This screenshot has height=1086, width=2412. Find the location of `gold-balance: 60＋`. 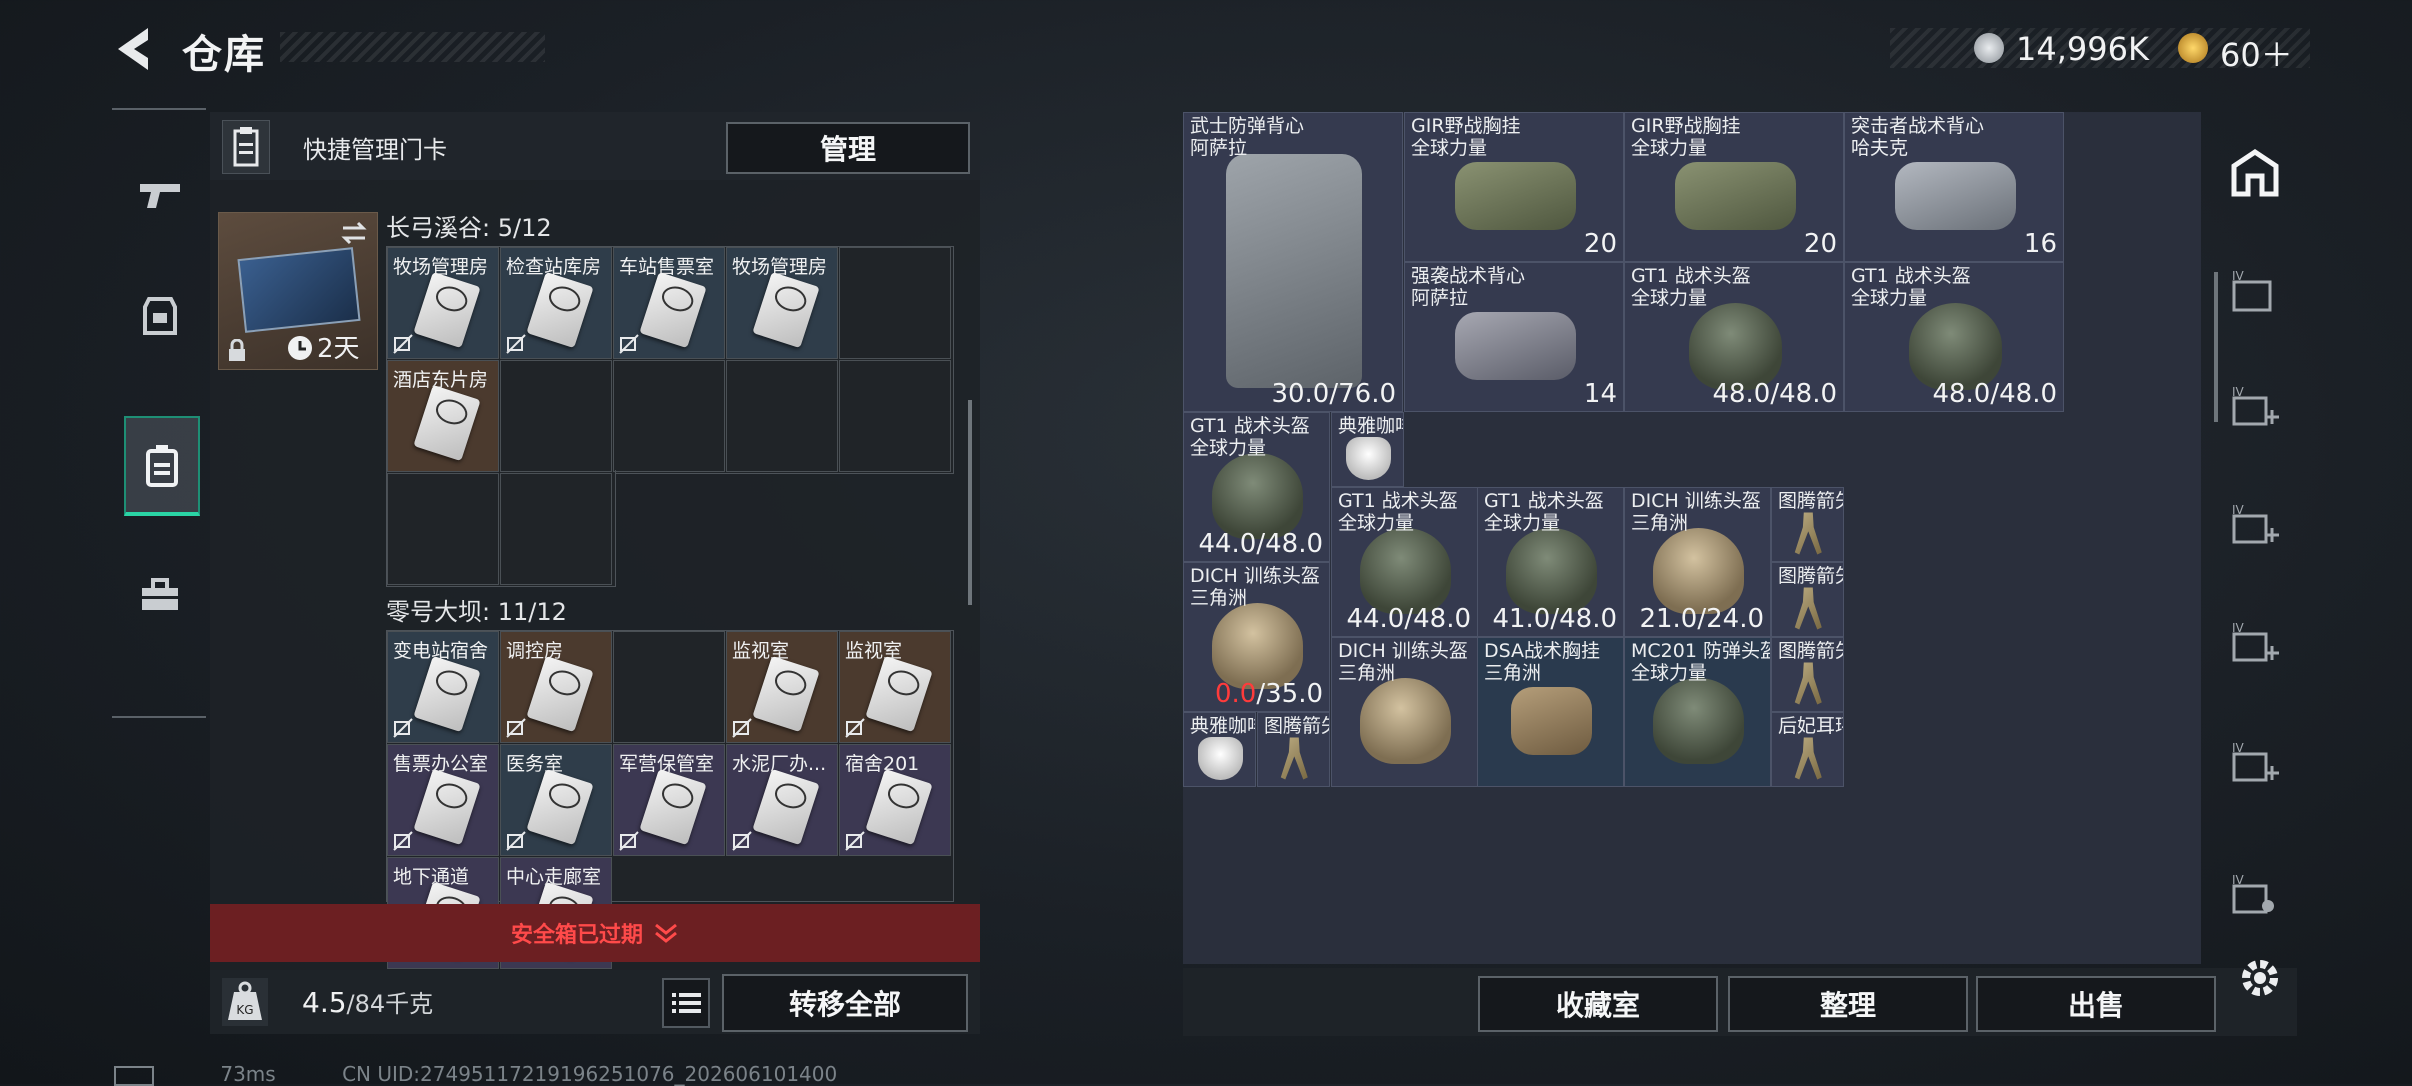

gold-balance: 60＋ is located at coordinates (2256, 53).